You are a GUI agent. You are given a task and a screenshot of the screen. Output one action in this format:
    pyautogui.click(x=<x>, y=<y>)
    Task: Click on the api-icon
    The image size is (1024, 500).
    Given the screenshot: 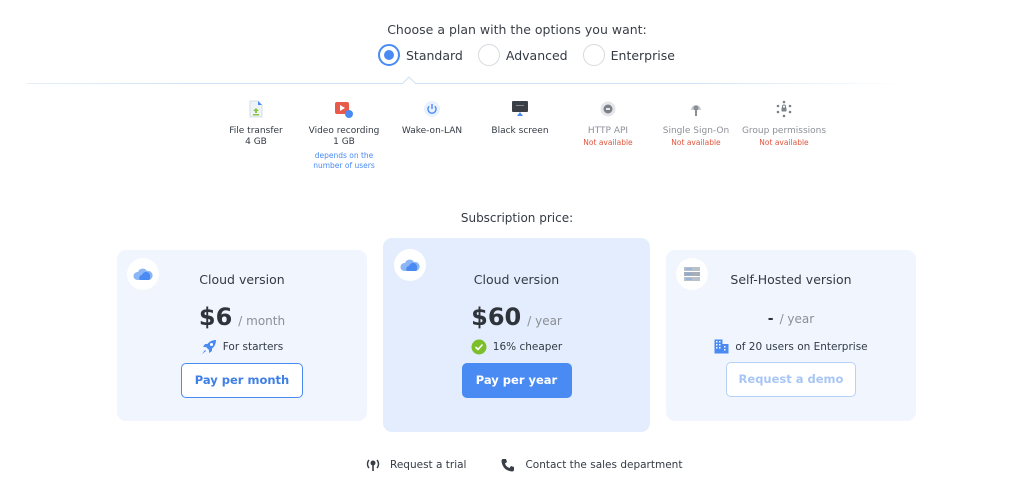 What is the action you would take?
    pyautogui.click(x=608, y=109)
    